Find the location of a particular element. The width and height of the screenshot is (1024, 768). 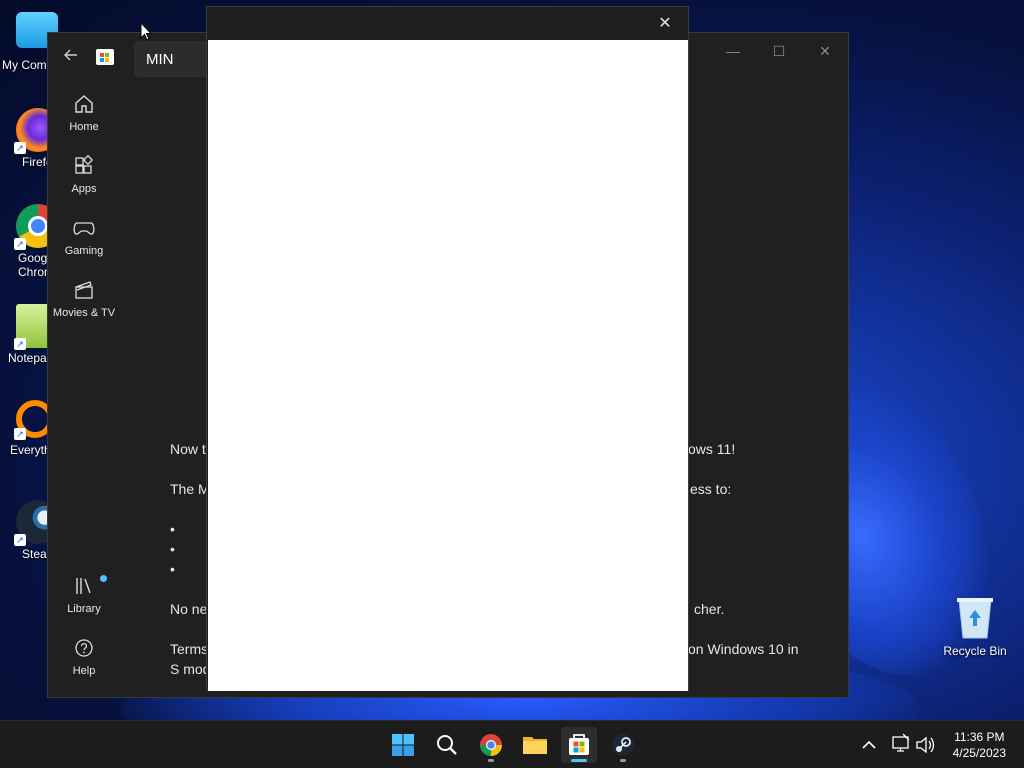

chevron-up-icon is located at coordinates (869, 744).